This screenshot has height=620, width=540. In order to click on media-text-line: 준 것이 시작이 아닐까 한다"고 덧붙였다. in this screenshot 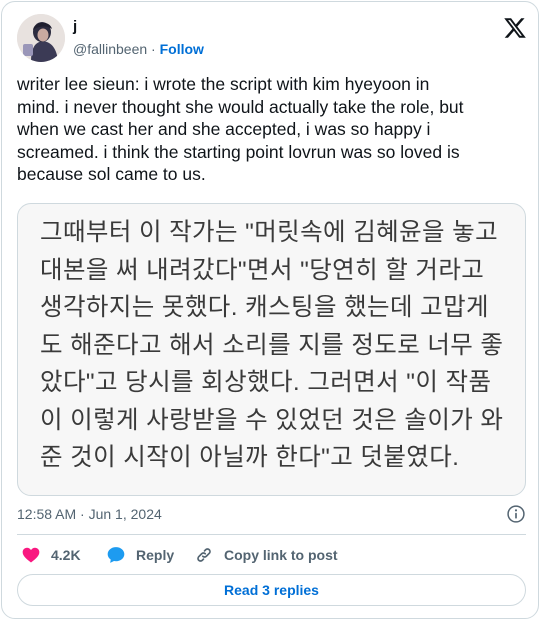, I will do `click(250, 457)`.